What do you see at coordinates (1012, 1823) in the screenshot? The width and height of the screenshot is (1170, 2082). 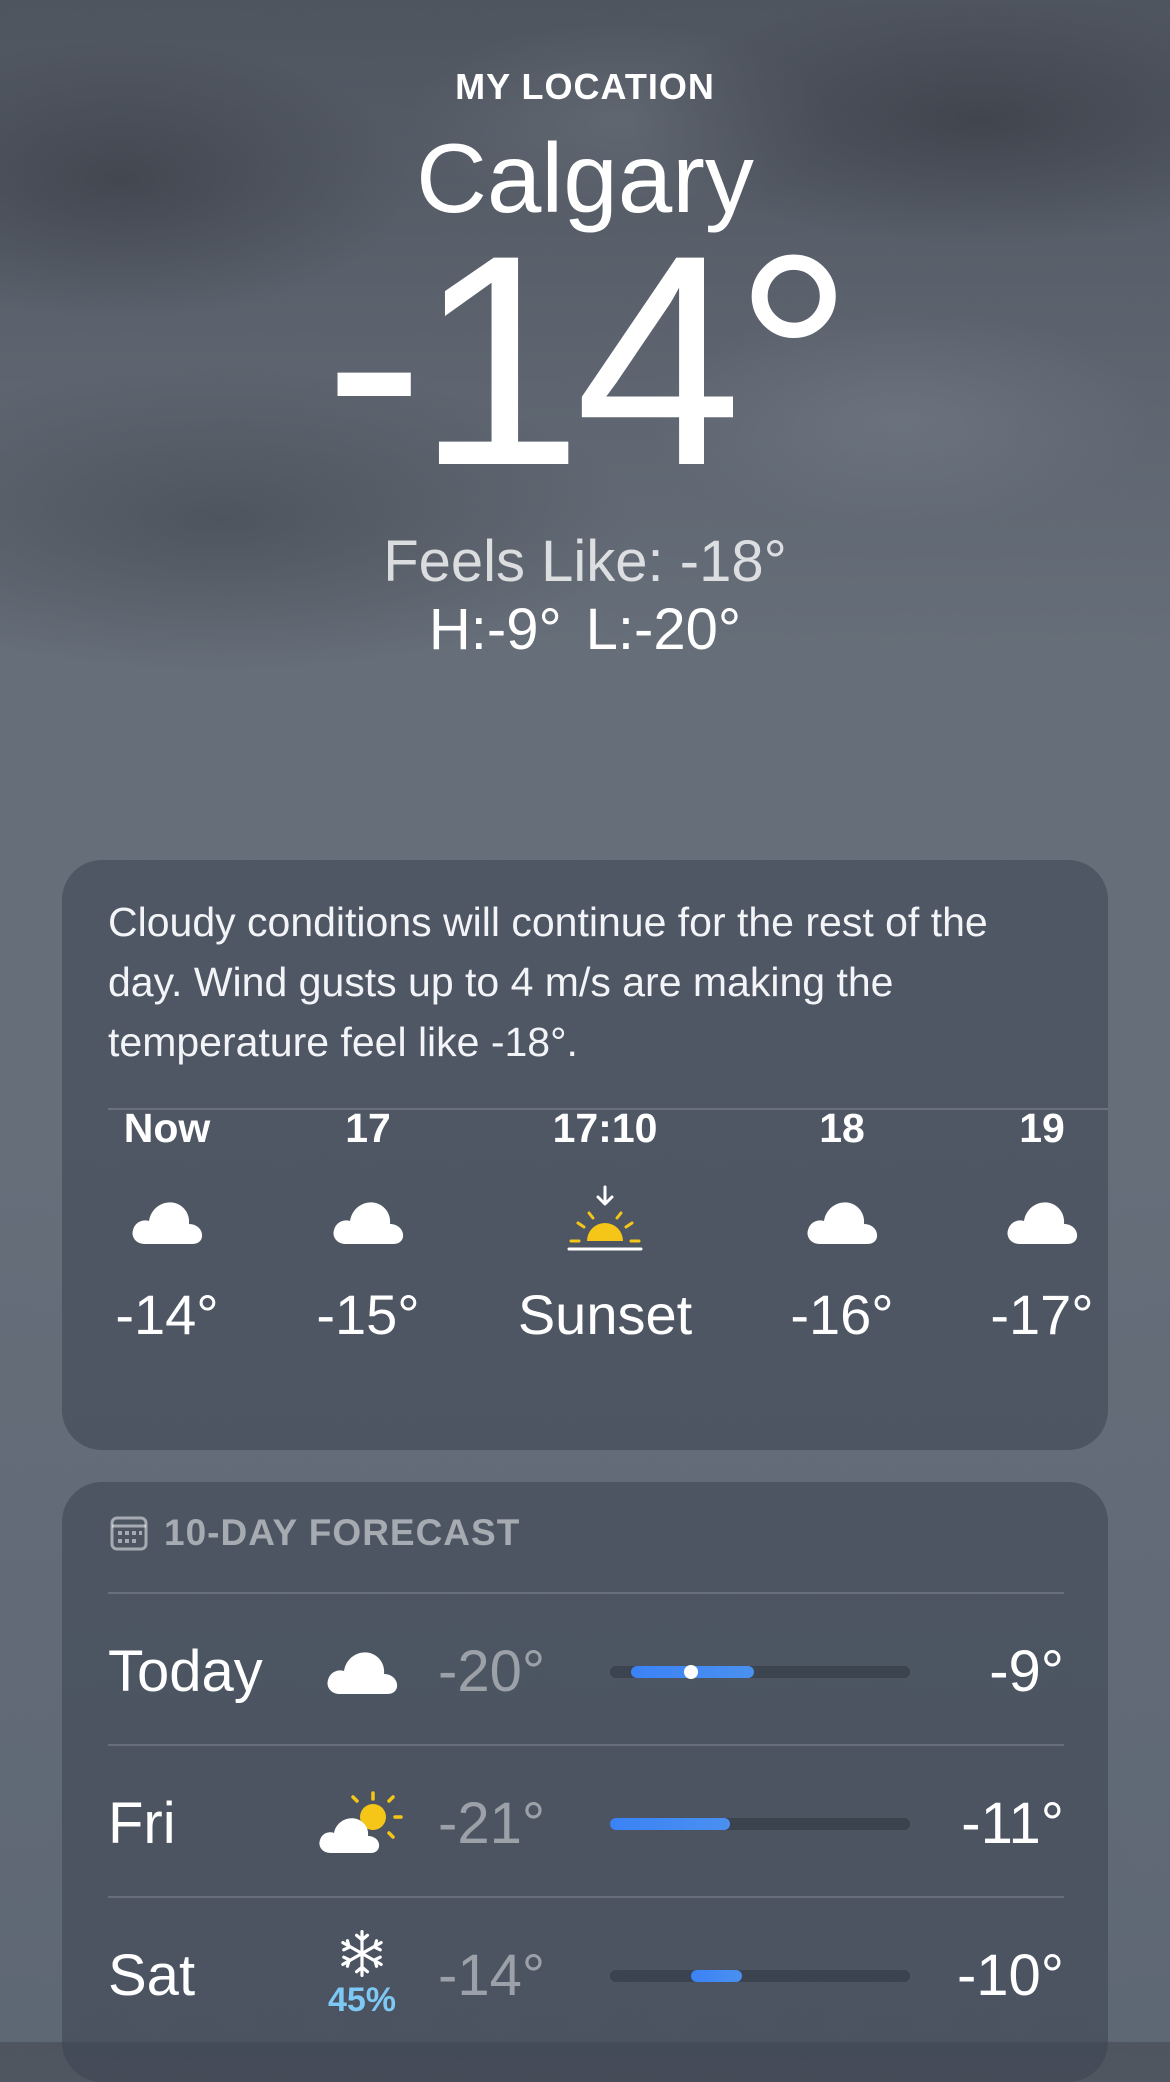 I see `high-temp: -11°` at bounding box center [1012, 1823].